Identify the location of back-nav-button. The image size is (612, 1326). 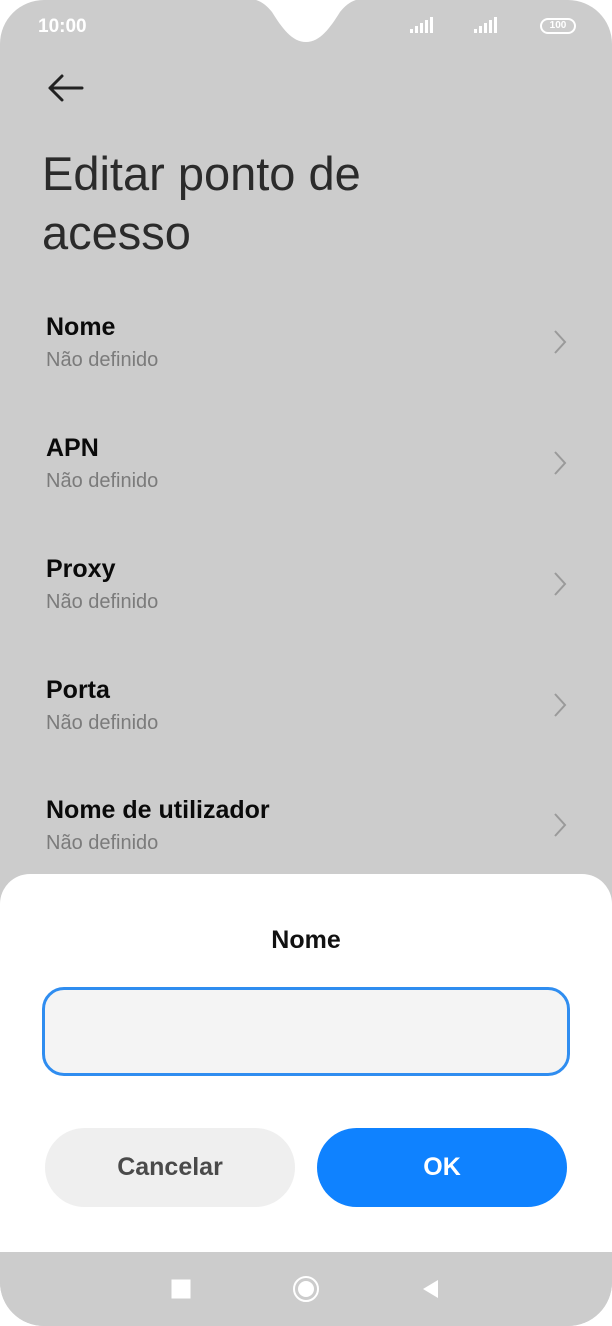
(431, 1289).